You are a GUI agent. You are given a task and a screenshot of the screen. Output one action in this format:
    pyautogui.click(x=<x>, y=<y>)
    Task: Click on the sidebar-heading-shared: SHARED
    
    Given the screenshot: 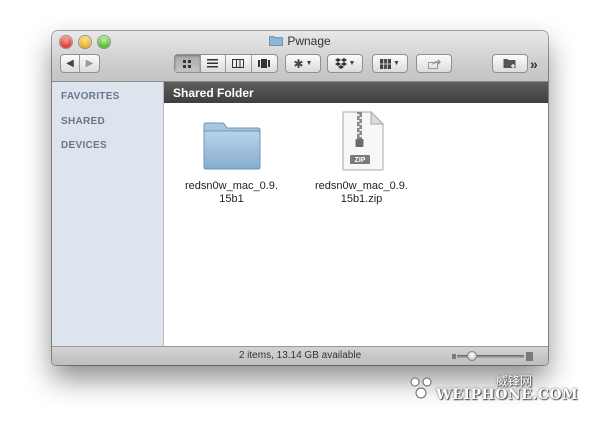 What is the action you would take?
    pyautogui.click(x=83, y=121)
    